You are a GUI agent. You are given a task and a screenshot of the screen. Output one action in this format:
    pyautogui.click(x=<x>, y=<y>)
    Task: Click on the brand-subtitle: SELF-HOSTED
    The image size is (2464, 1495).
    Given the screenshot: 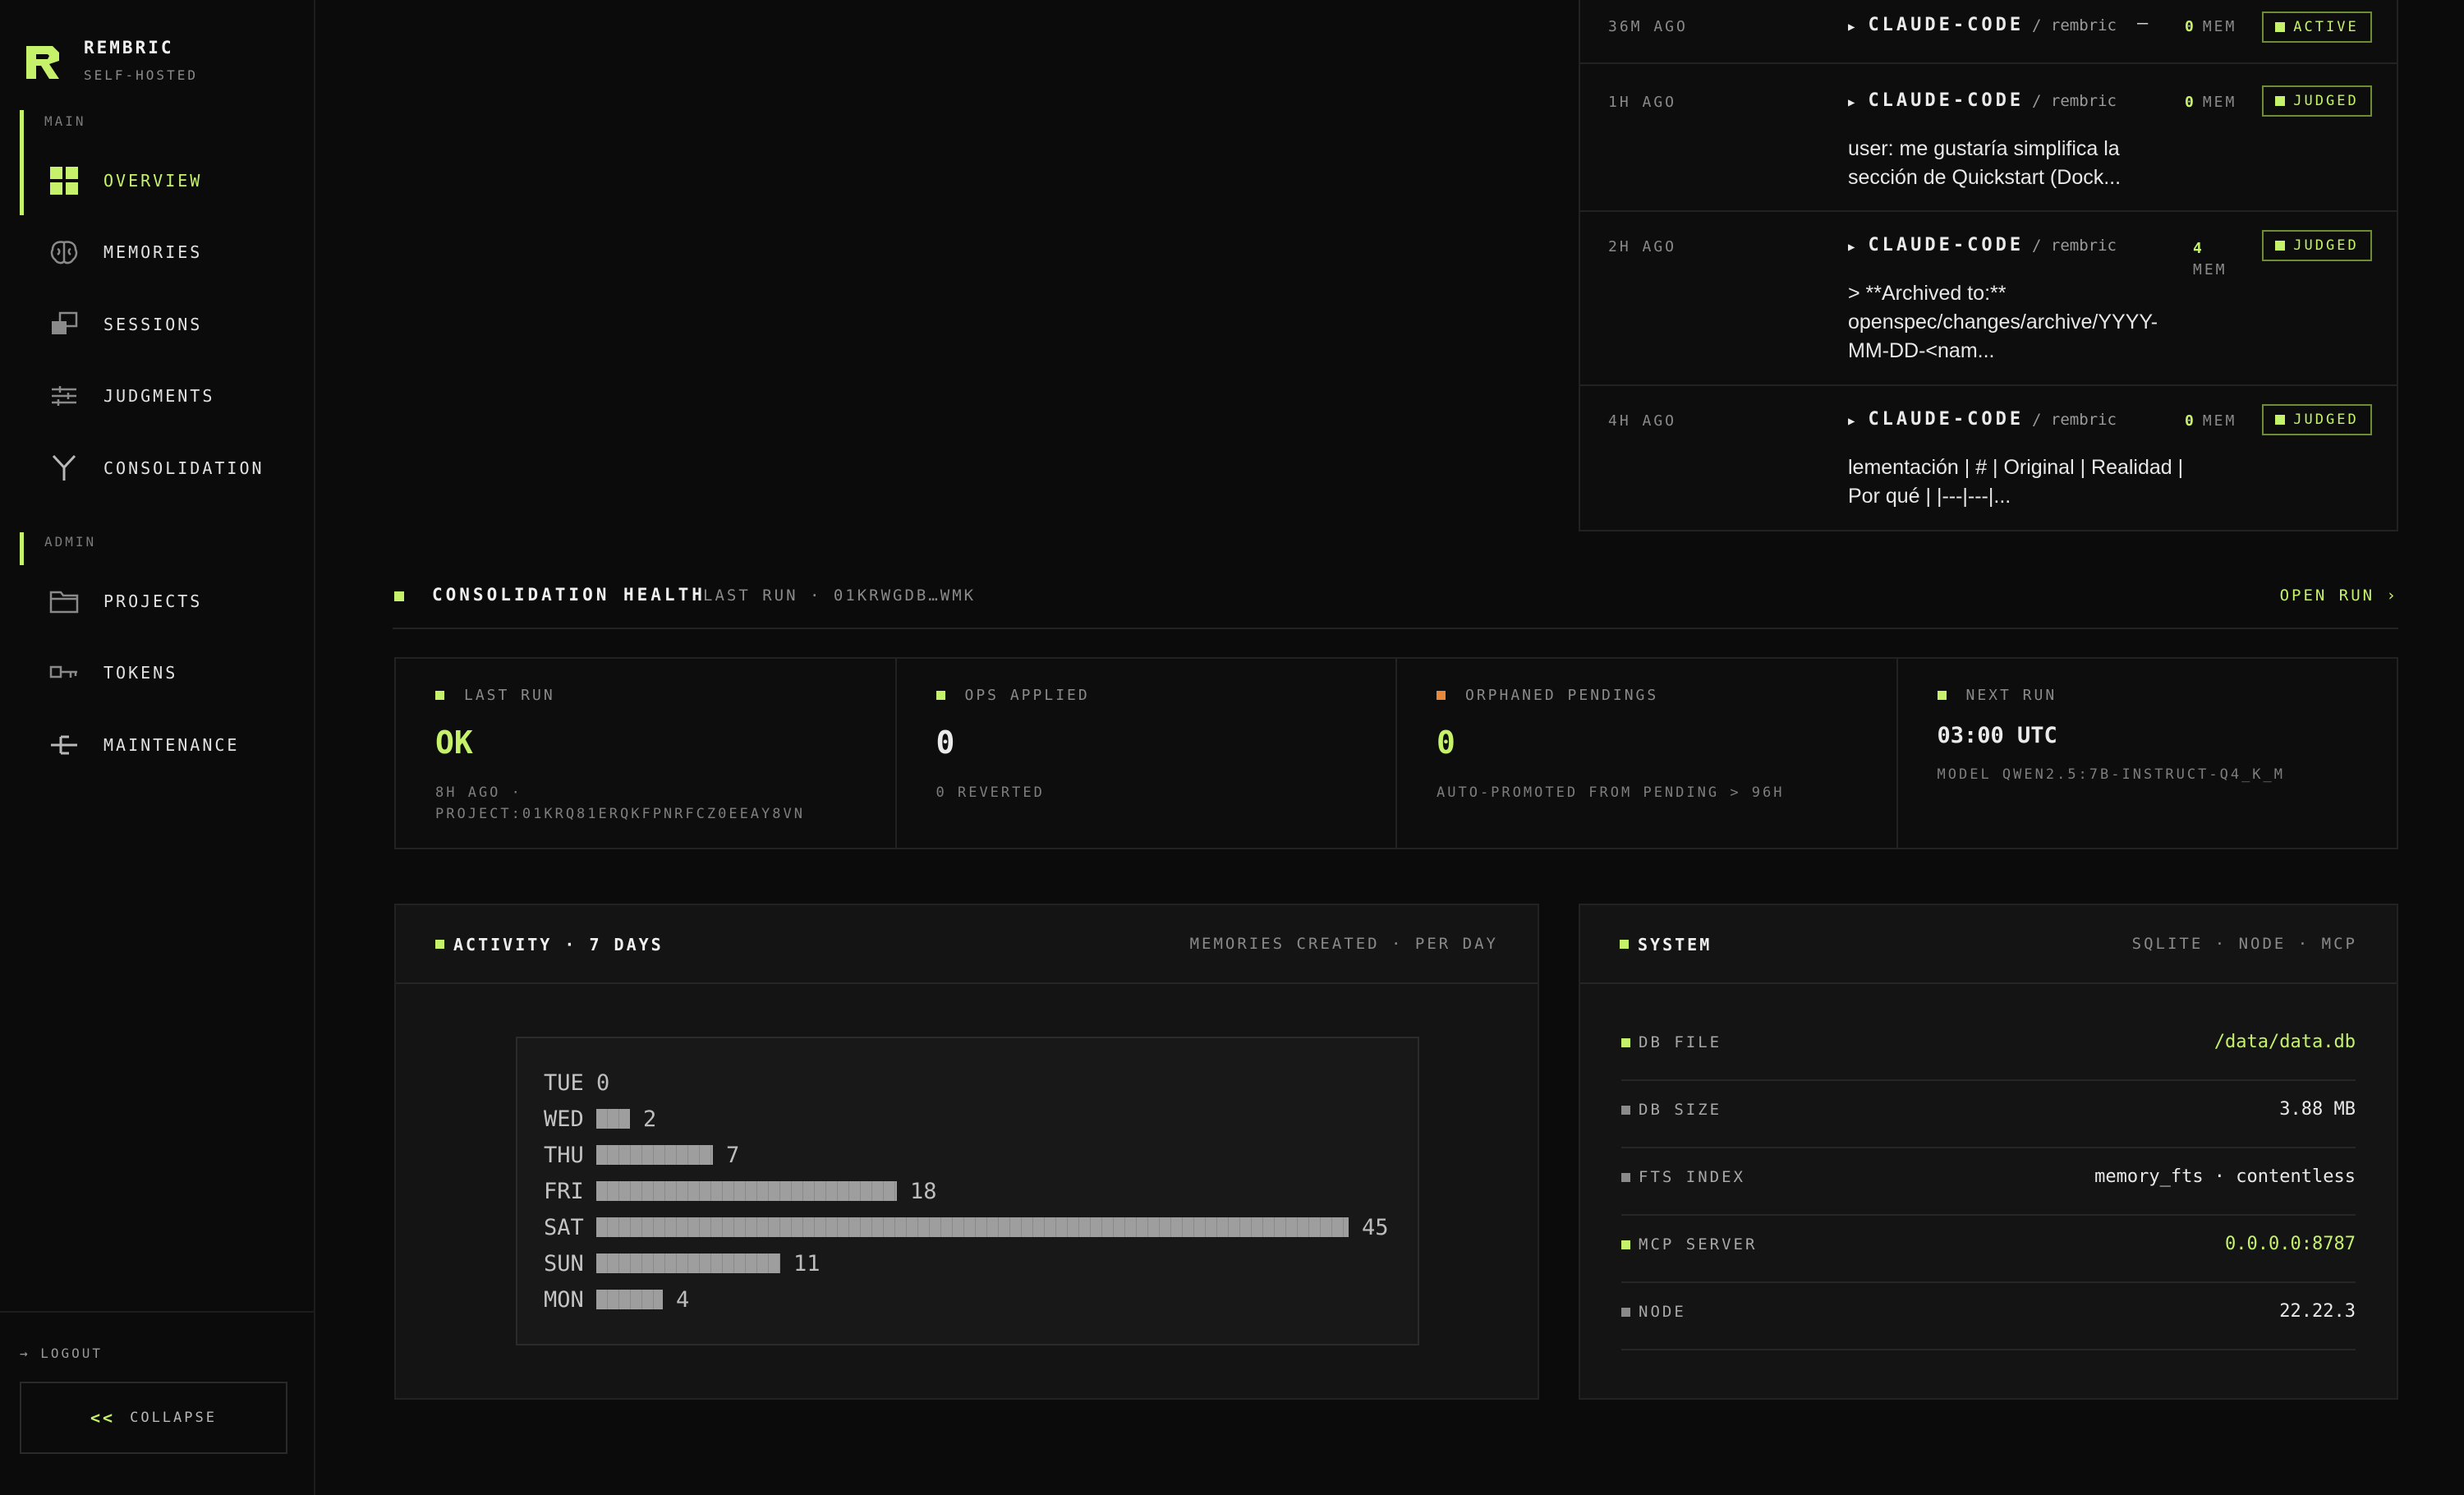 What is the action you would take?
    pyautogui.click(x=141, y=75)
    